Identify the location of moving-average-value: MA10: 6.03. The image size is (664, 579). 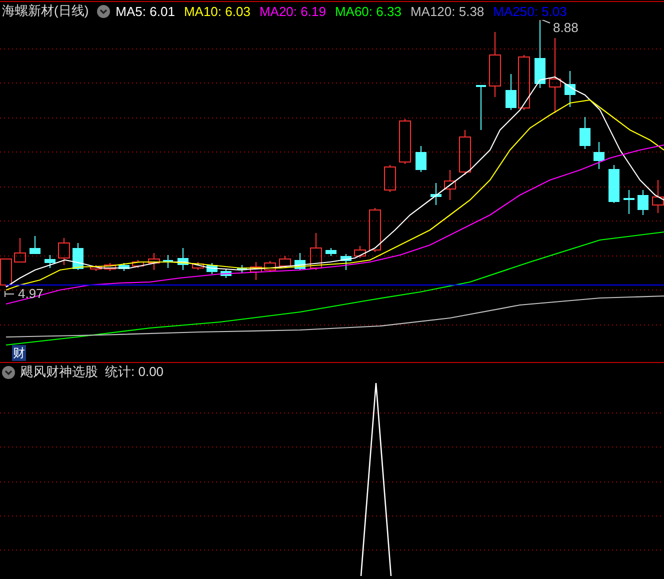
(217, 11).